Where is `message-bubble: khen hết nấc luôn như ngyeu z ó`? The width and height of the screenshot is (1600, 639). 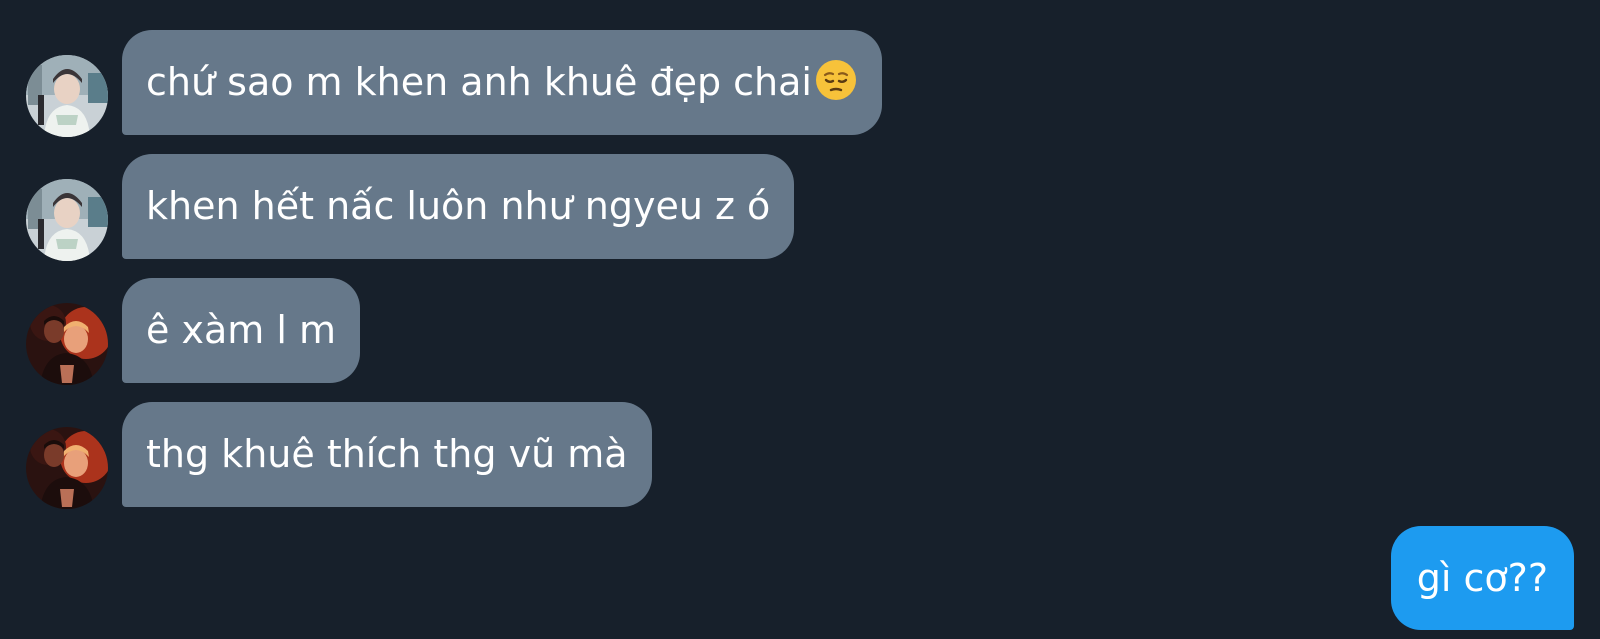
message-bubble: khen hết nấc luôn như ngyeu z ó is located at coordinates (458, 206).